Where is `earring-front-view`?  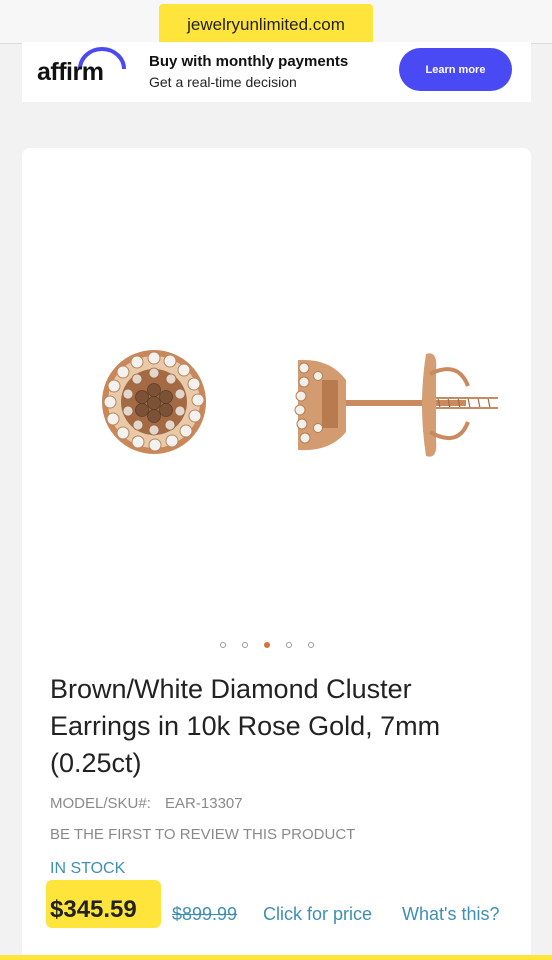
earring-front-view is located at coordinates (154, 402).